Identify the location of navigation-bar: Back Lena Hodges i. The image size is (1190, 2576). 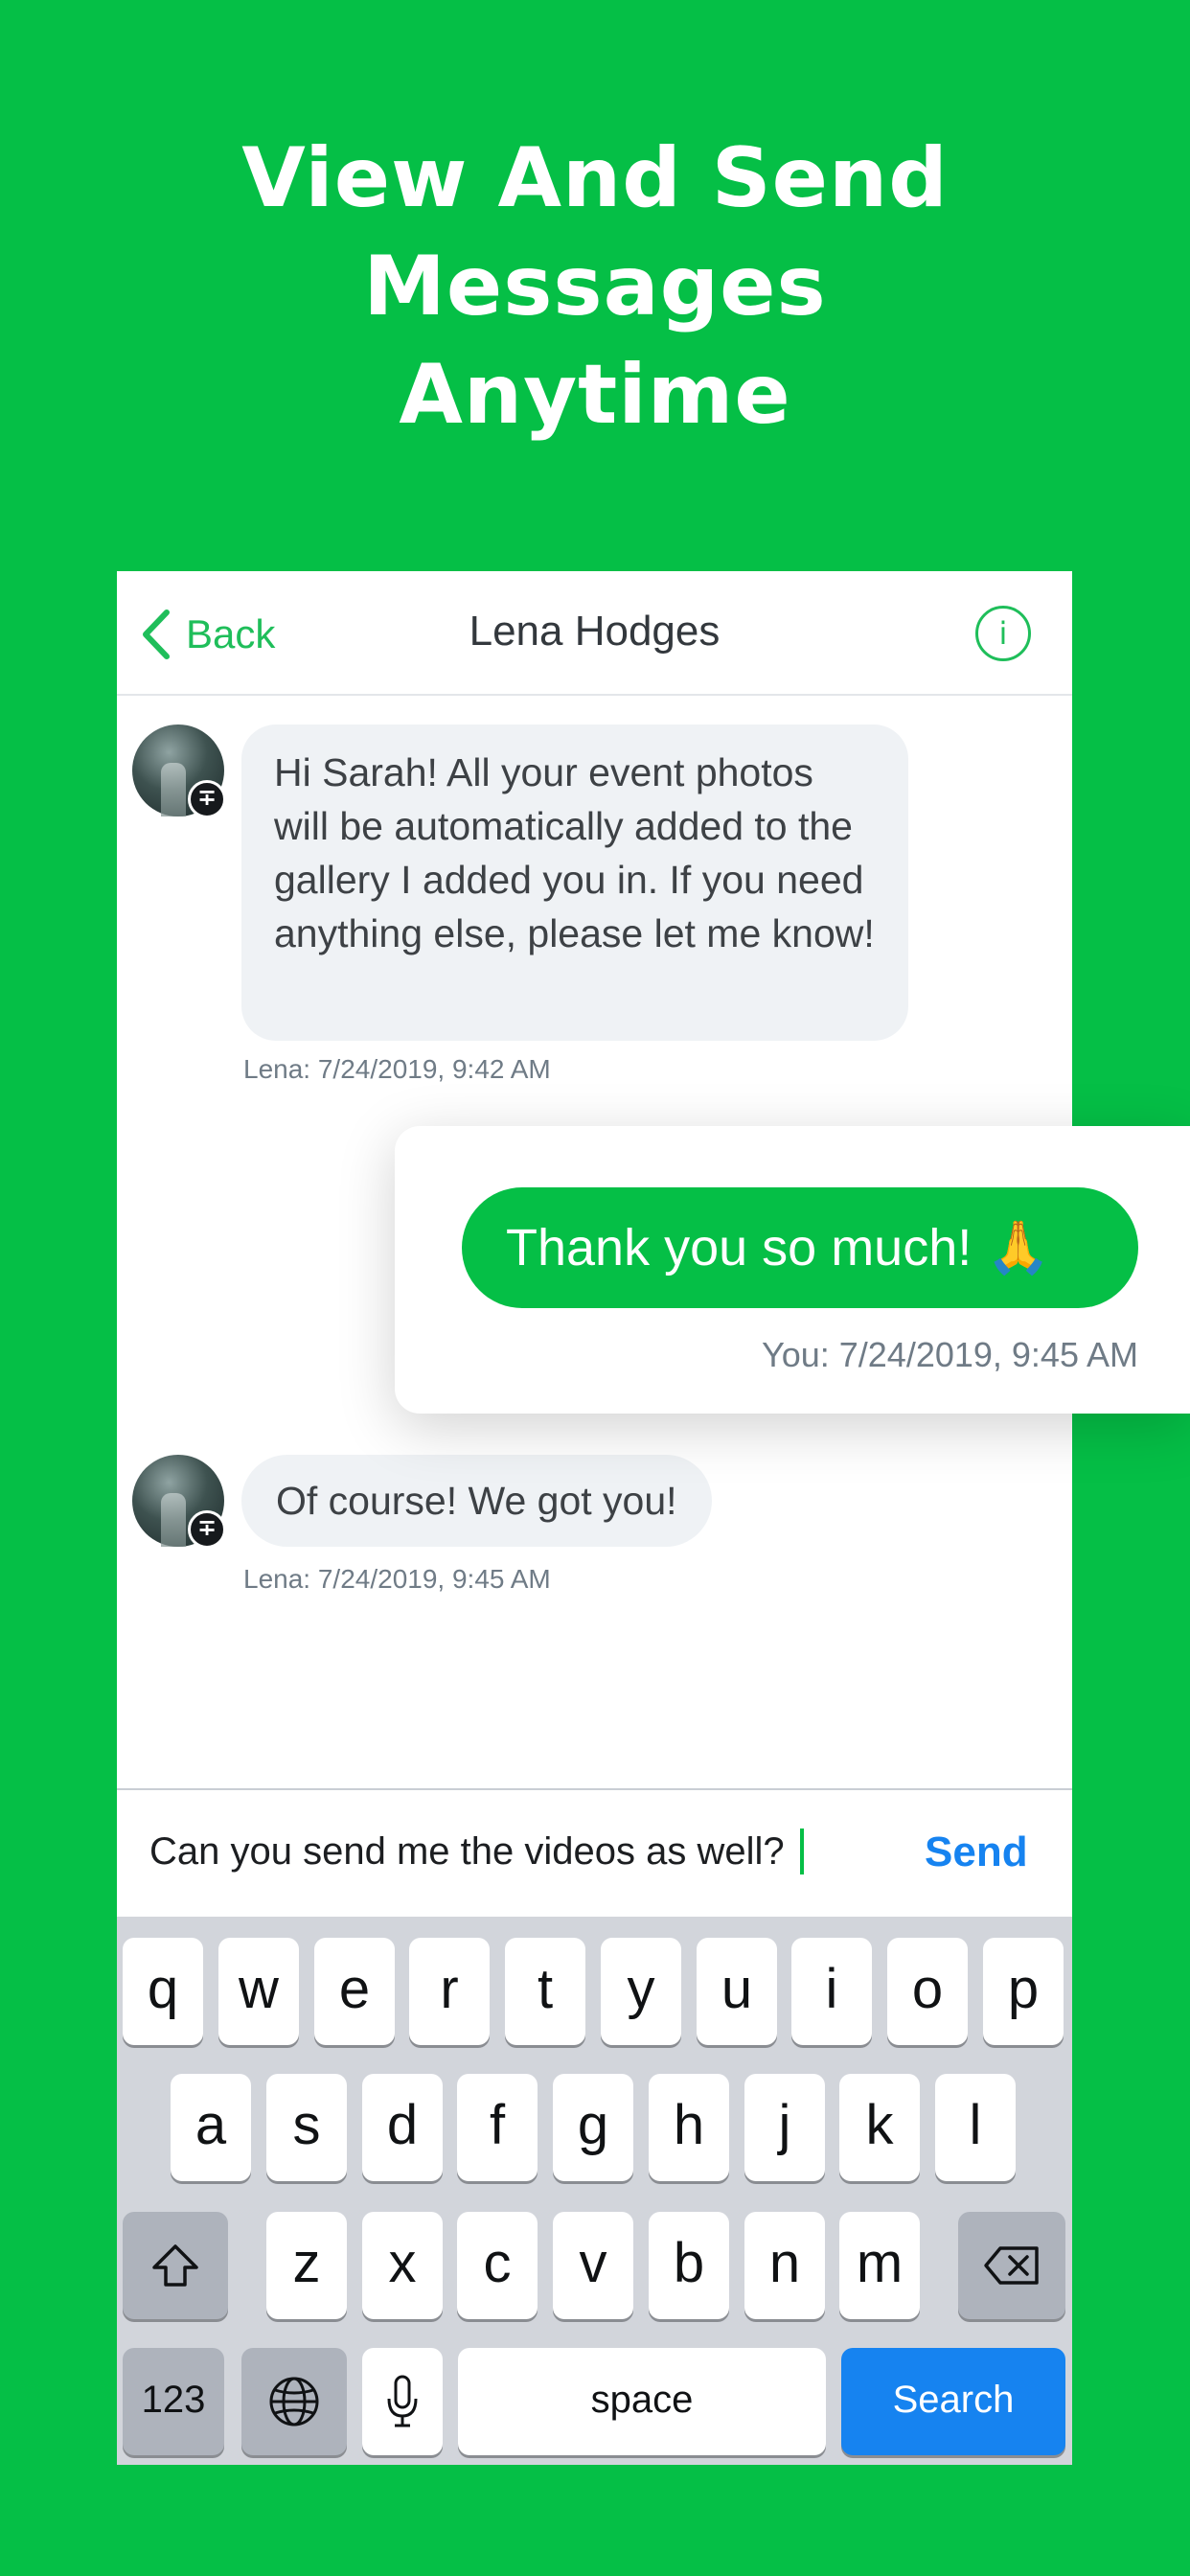
(594, 633).